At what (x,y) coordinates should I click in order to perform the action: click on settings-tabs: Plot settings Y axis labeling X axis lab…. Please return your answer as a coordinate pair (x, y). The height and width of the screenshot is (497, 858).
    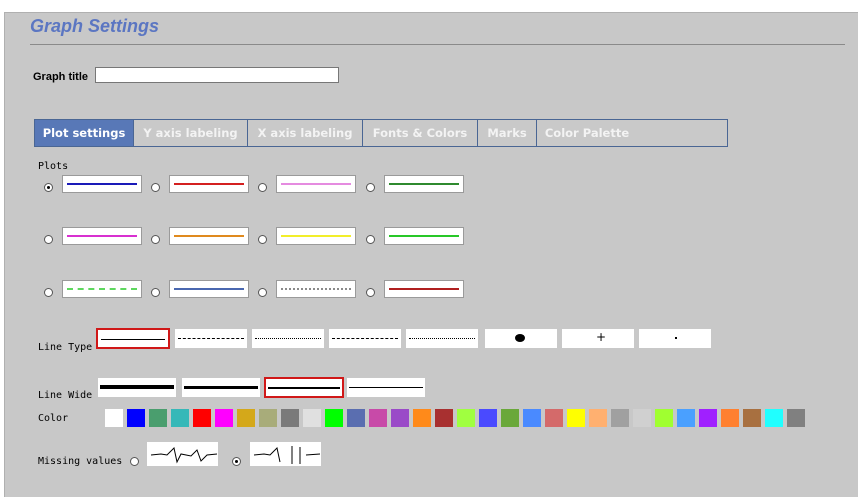
    Looking at the image, I should click on (381, 133).